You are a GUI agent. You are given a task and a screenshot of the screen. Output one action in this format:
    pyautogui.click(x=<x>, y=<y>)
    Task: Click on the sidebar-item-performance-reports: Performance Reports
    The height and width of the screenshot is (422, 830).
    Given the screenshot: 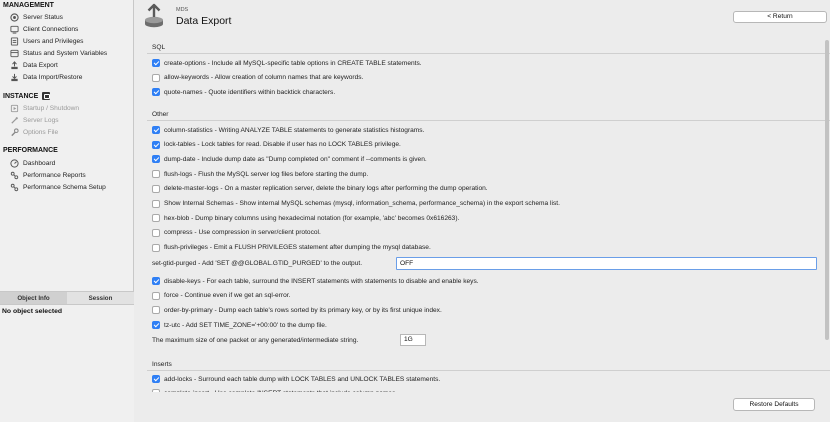 What is the action you would take?
    pyautogui.click(x=48, y=175)
    